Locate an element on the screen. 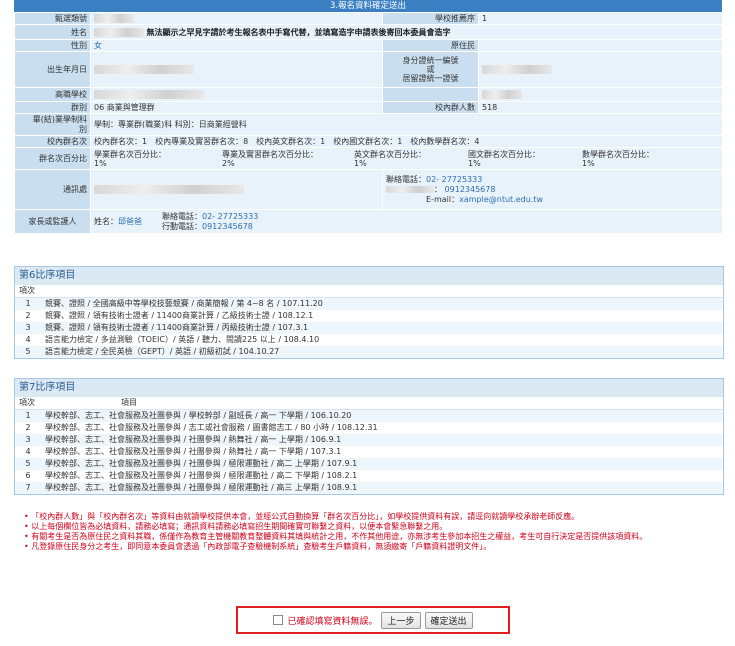 The height and width of the screenshot is (646, 735). pct-item: 學業群名次百分比： 1% is located at coordinates (130, 158).